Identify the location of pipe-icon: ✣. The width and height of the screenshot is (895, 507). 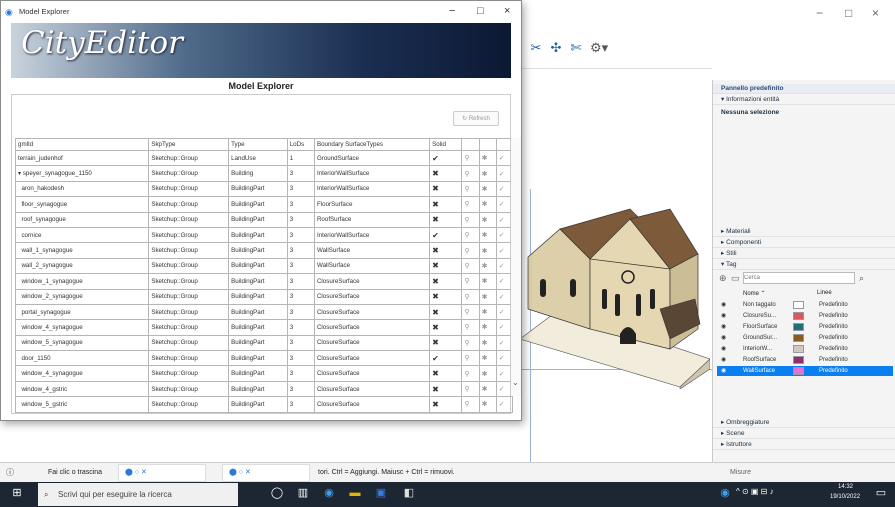
(556, 49).